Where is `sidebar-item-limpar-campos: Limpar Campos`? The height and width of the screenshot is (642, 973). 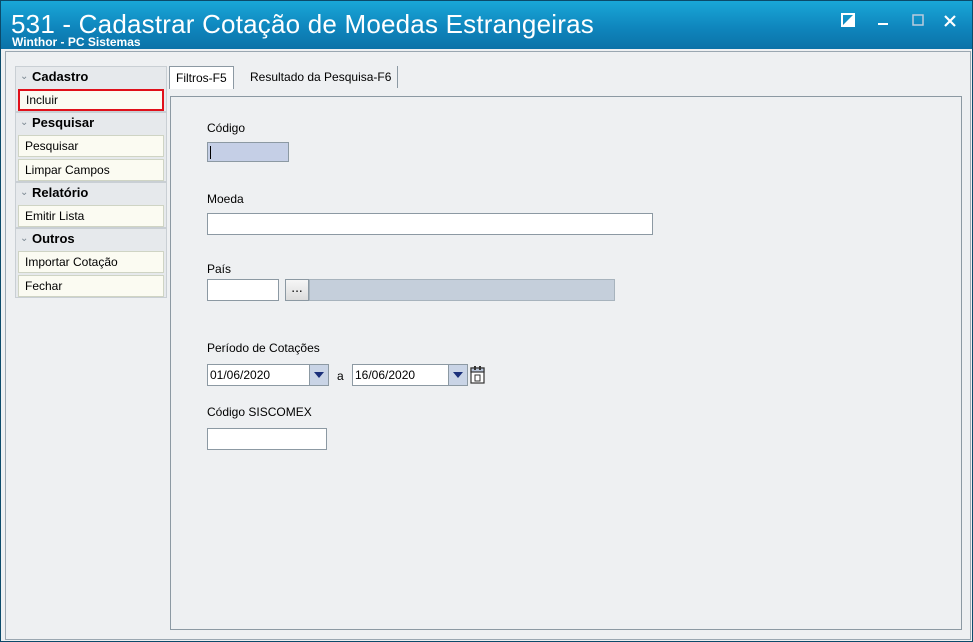
sidebar-item-limpar-campos: Limpar Campos is located at coordinates (91, 170).